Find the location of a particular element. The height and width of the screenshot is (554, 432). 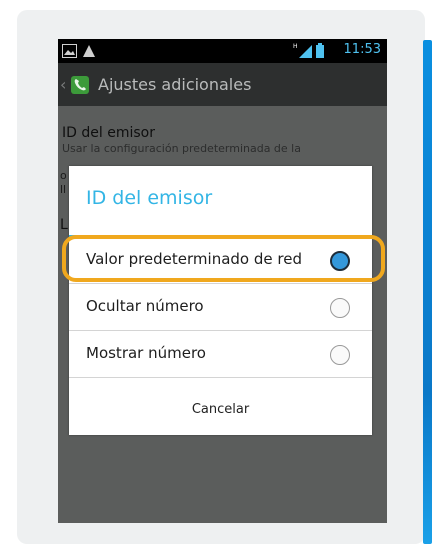

next-setting-fragment: L is located at coordinates (64, 225).